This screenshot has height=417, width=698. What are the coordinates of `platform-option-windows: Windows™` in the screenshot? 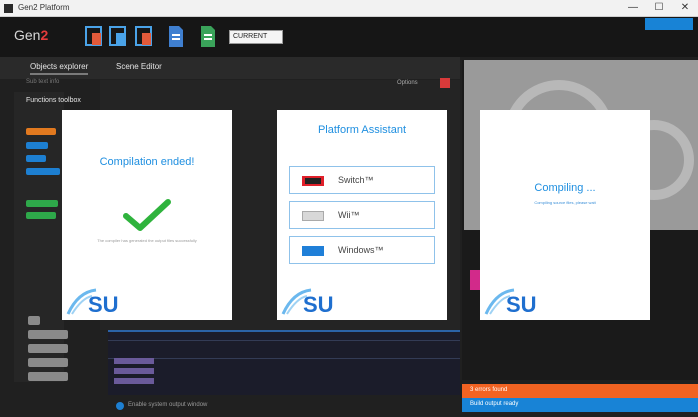 It's located at (362, 250).